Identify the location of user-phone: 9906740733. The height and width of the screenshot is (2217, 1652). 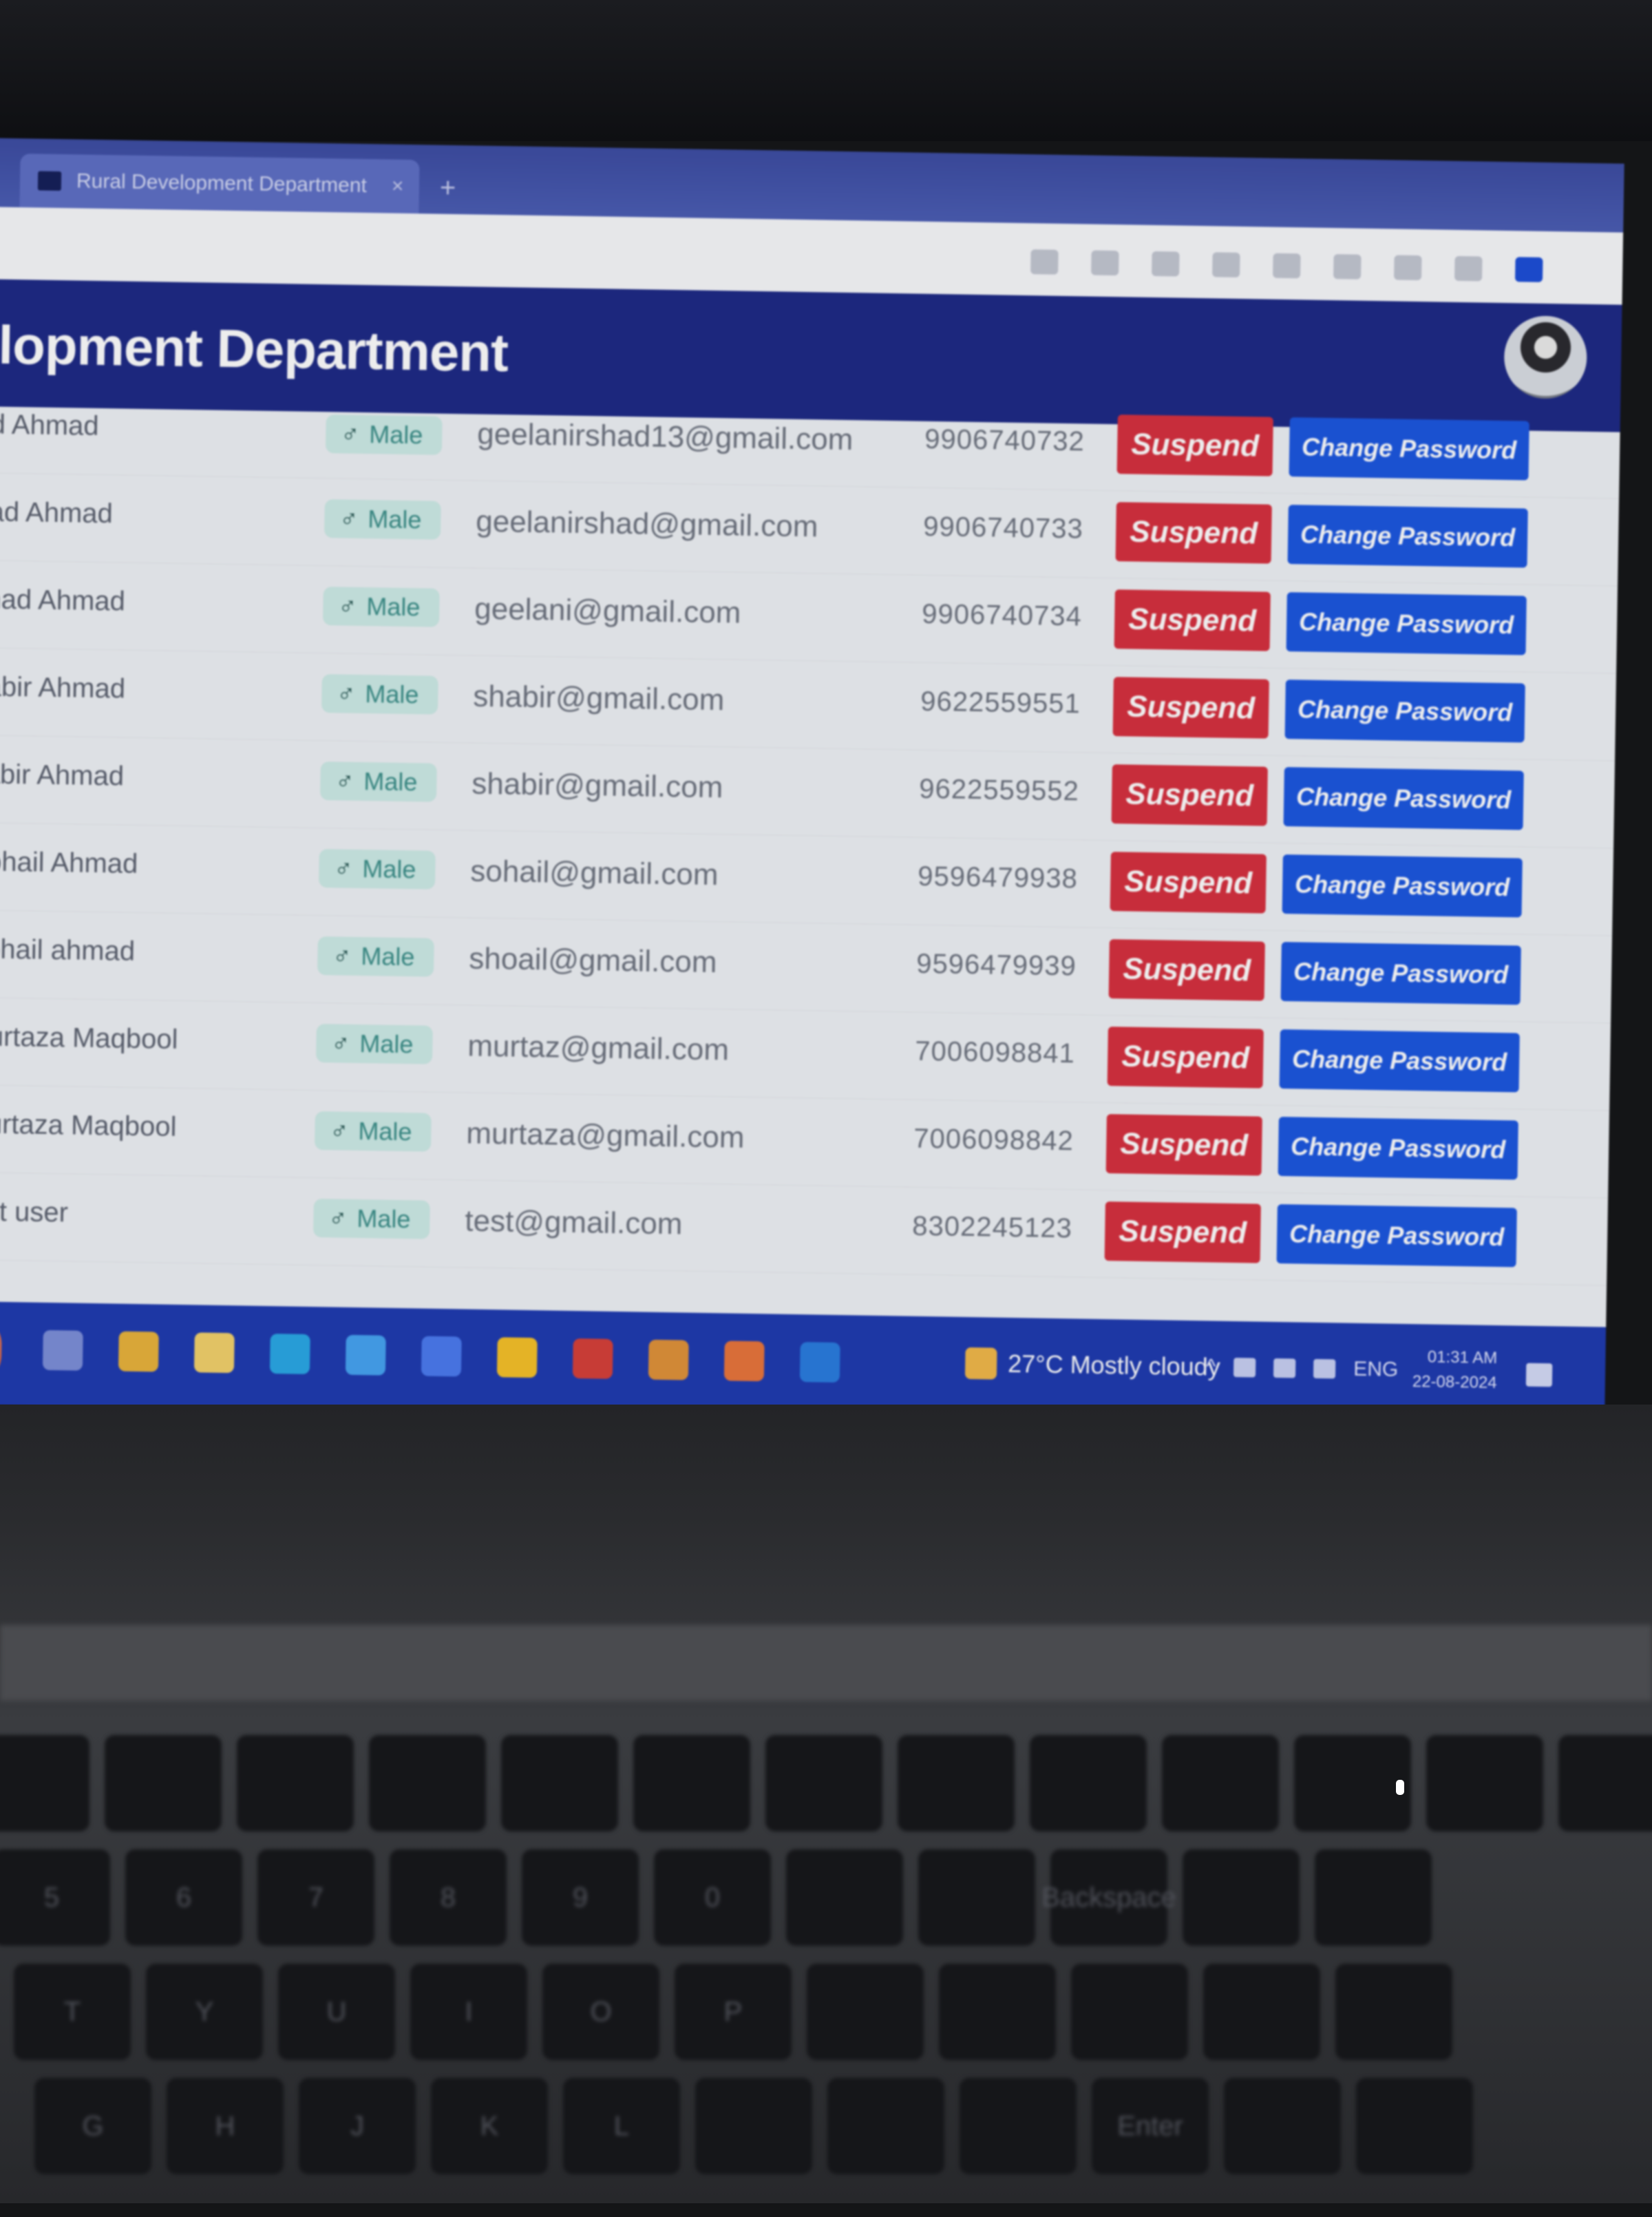
(1003, 528).